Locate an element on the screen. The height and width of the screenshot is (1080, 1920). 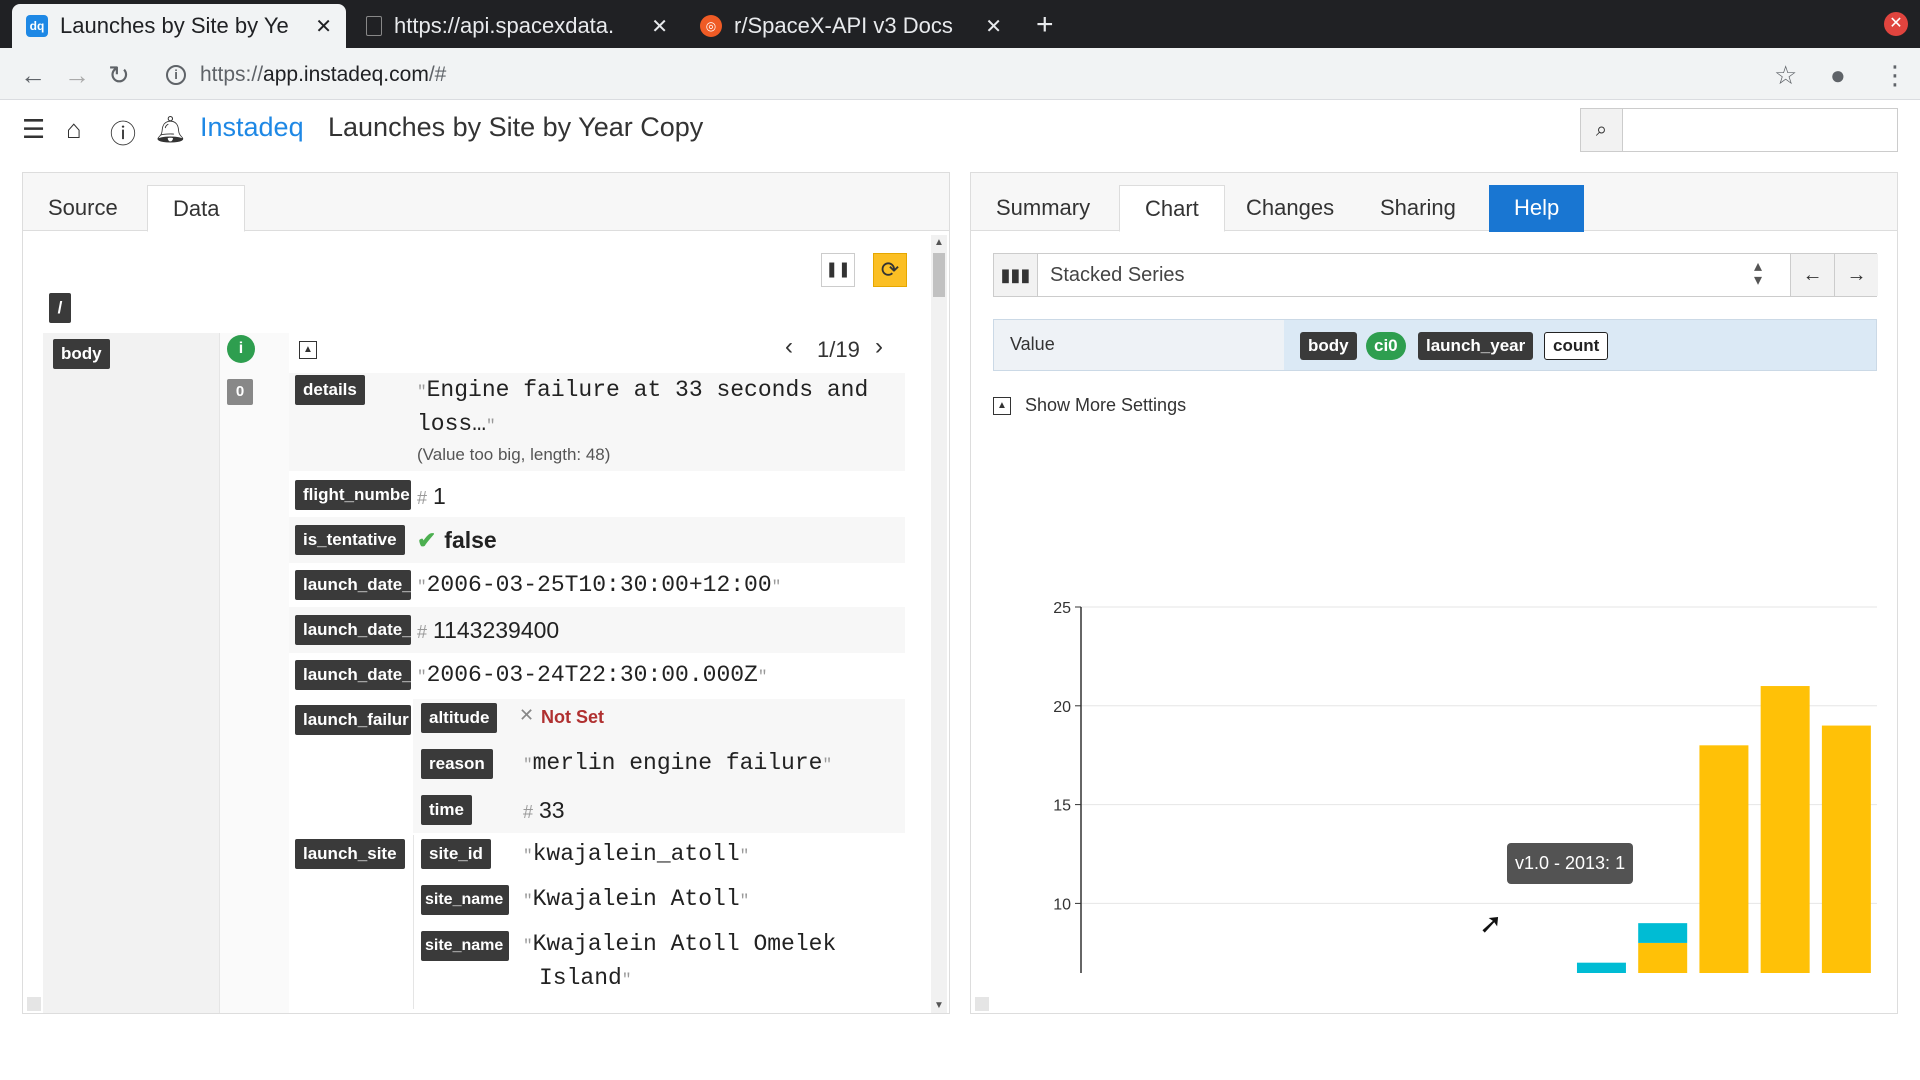
key-launch-site: launch_site is located at coordinates (350, 854).